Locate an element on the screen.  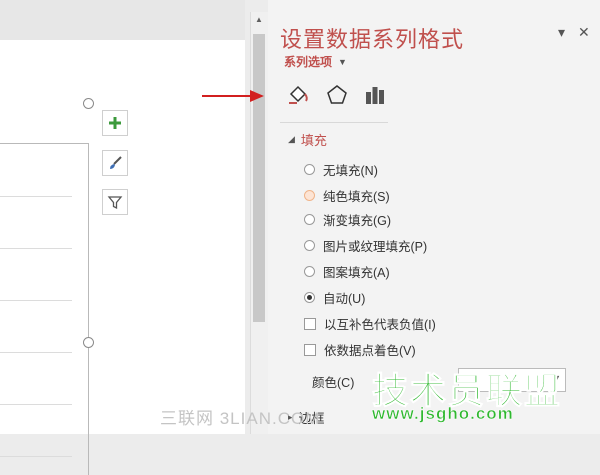
scroll-up-arrow: ▲ is located at coordinates (259, 20).